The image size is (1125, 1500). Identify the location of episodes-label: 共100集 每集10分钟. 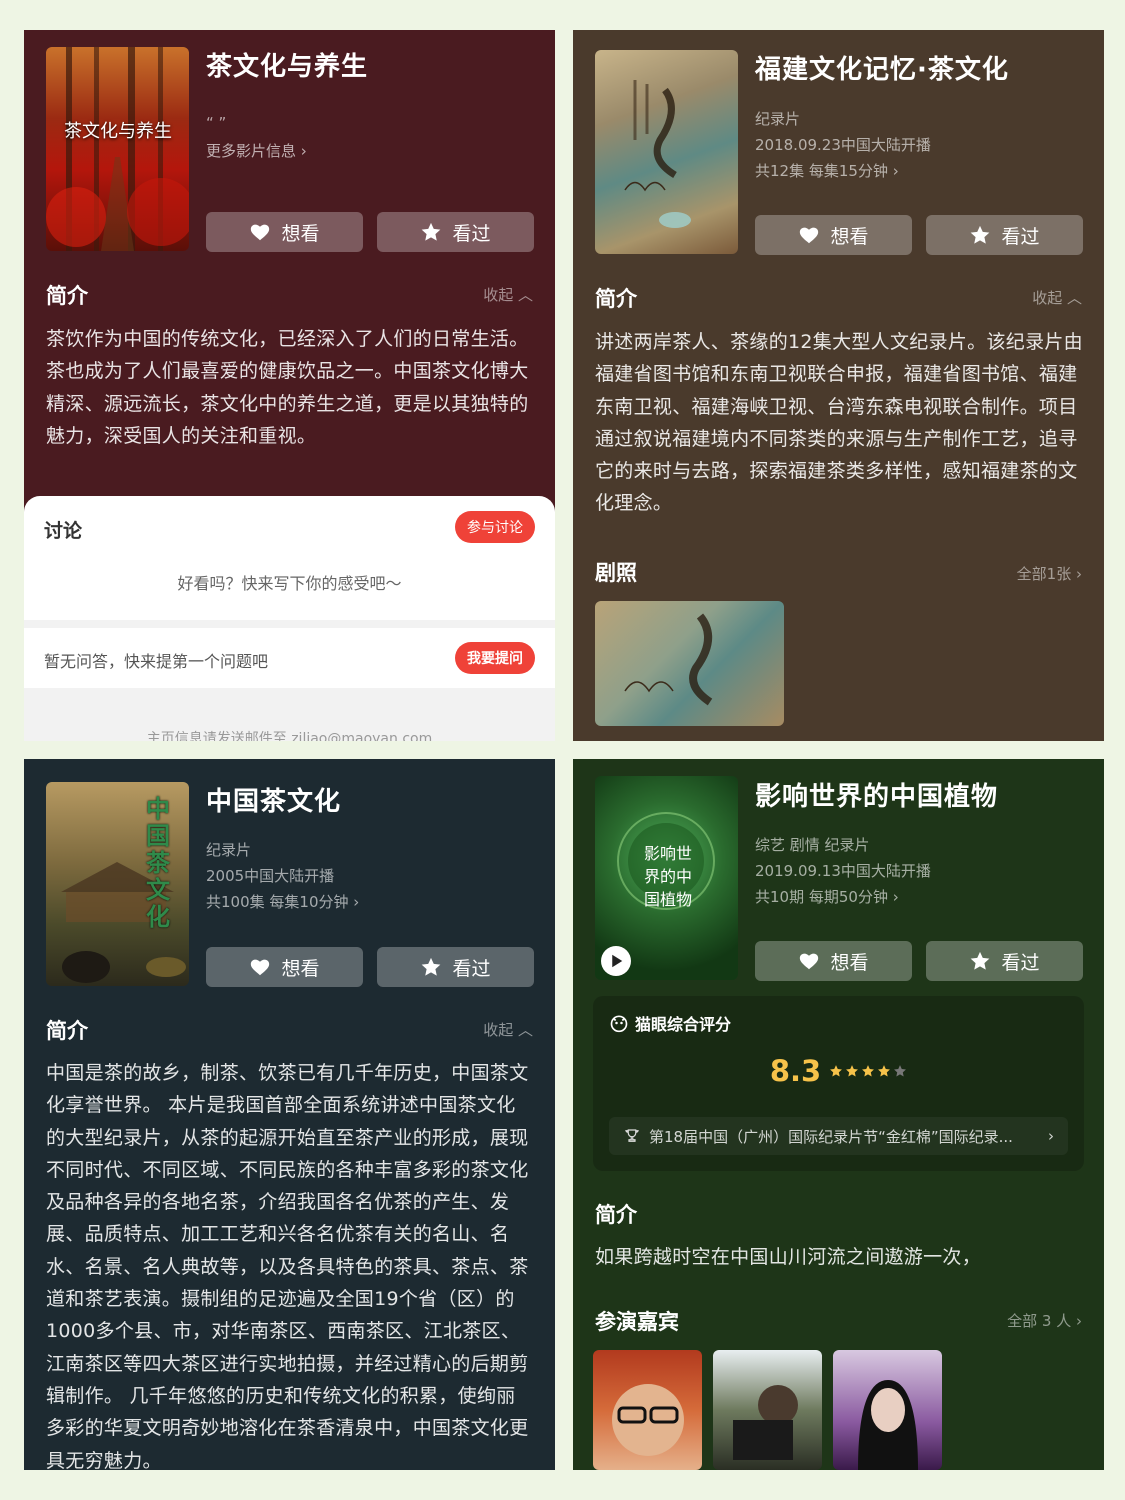
(277, 902).